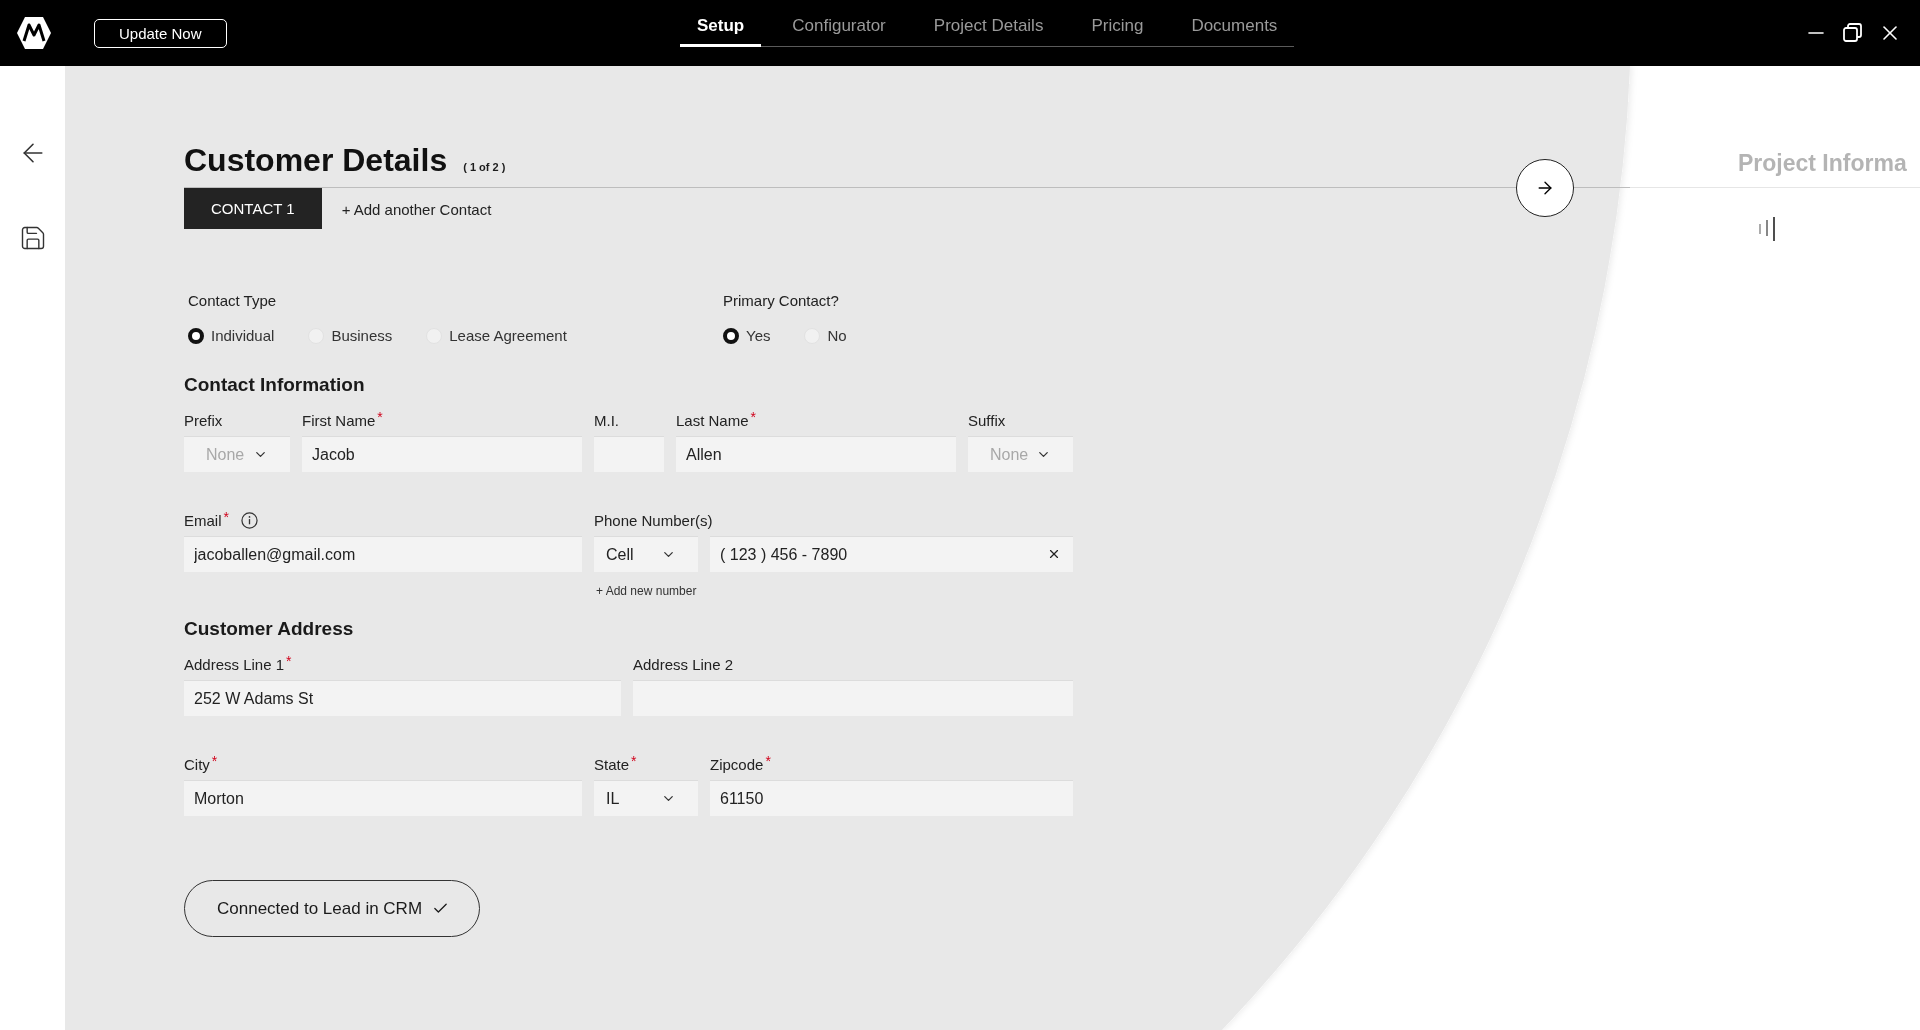  What do you see at coordinates (646, 554) in the screenshot?
I see `dropdown-field: Cell` at bounding box center [646, 554].